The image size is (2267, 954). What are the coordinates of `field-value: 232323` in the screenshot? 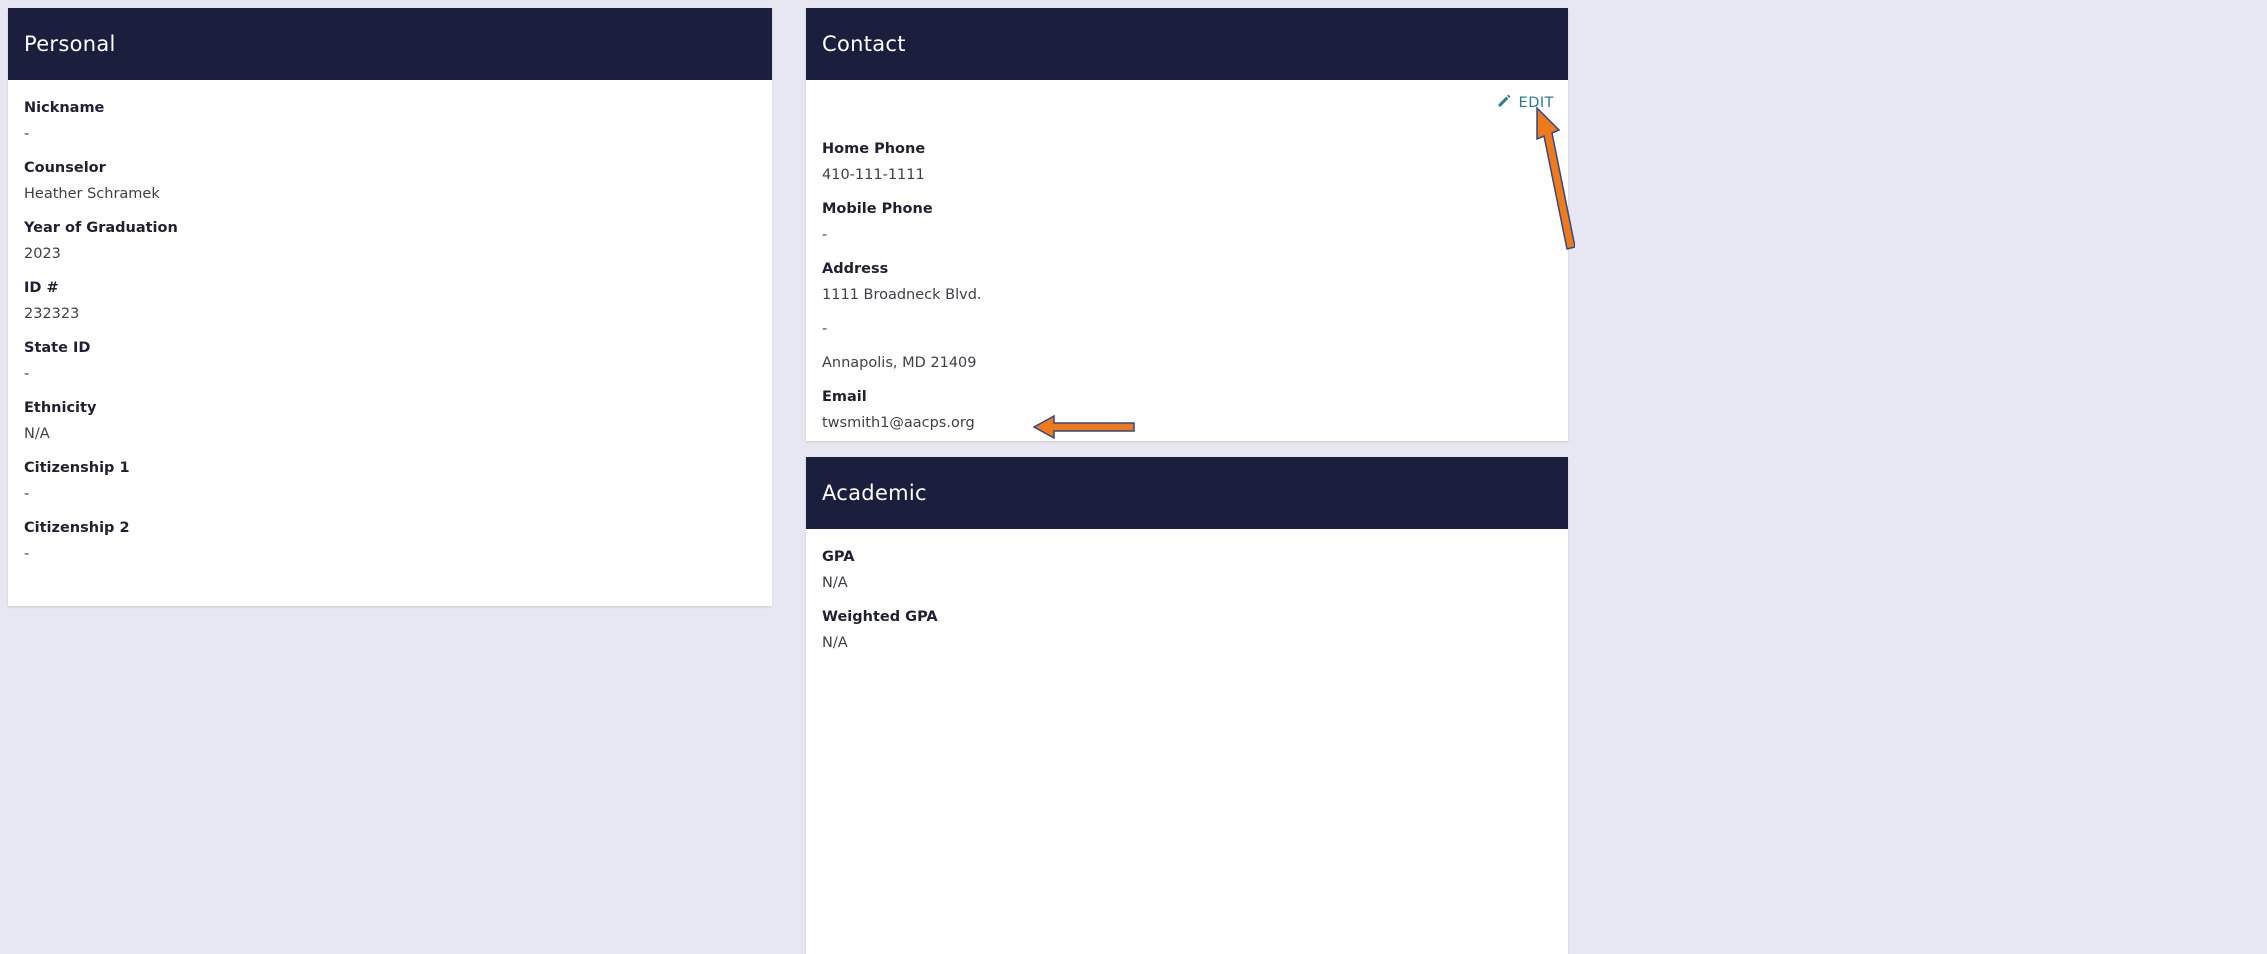 It's located at (52, 314).